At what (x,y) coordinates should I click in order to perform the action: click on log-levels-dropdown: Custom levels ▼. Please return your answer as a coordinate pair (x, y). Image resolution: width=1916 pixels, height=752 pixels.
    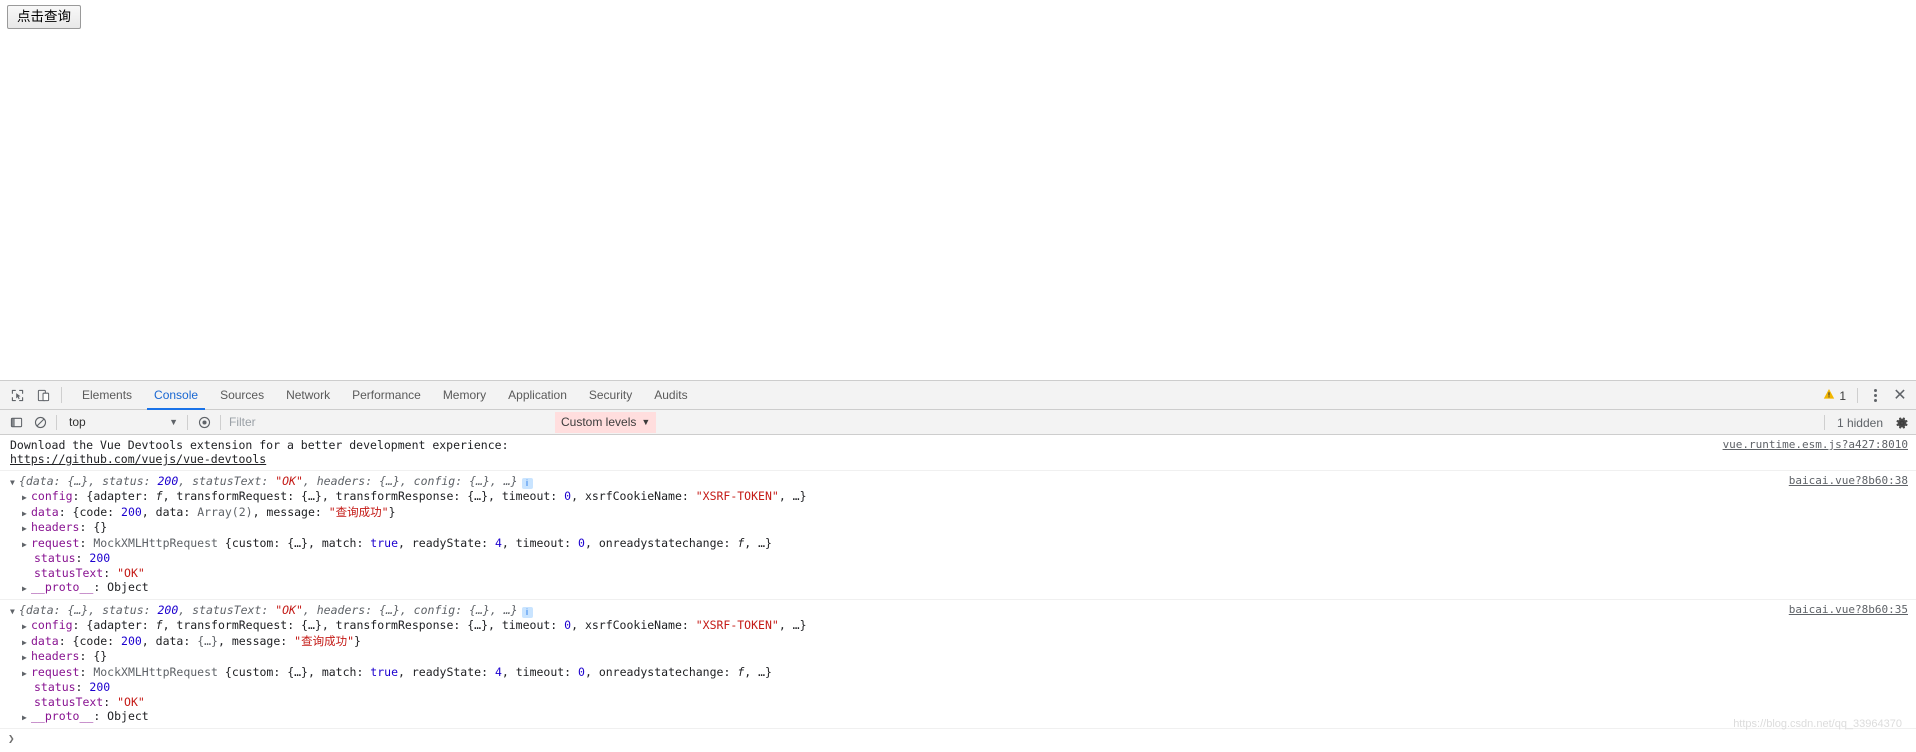
    Looking at the image, I should click on (606, 422).